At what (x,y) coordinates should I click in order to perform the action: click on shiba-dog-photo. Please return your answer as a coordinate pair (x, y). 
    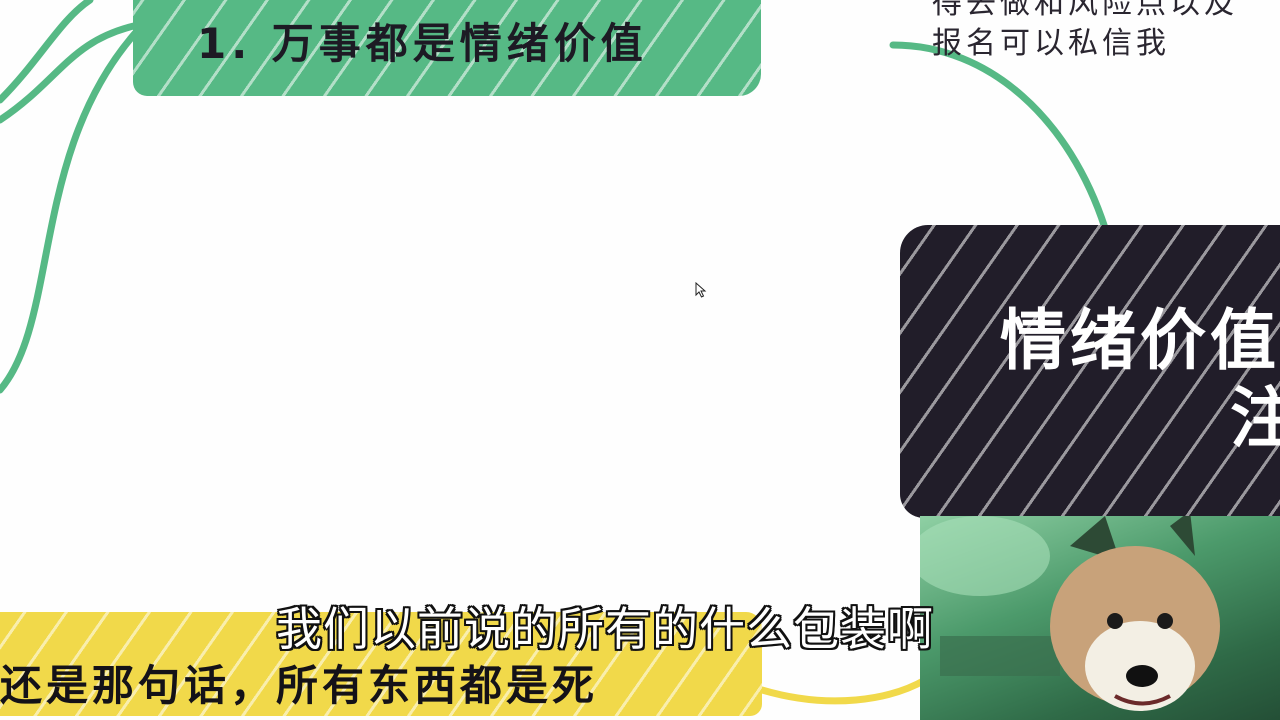
    Looking at the image, I should click on (1100, 618).